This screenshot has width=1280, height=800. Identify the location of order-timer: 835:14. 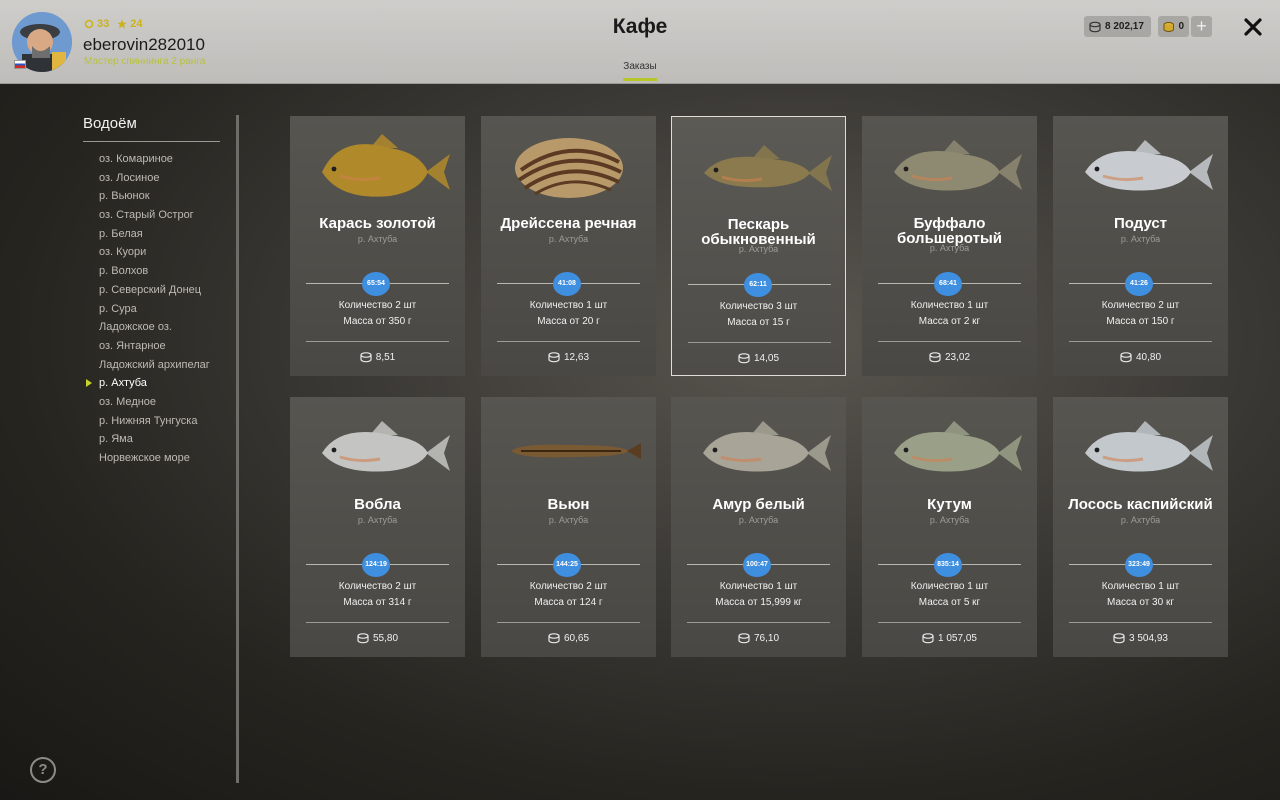
(948, 565).